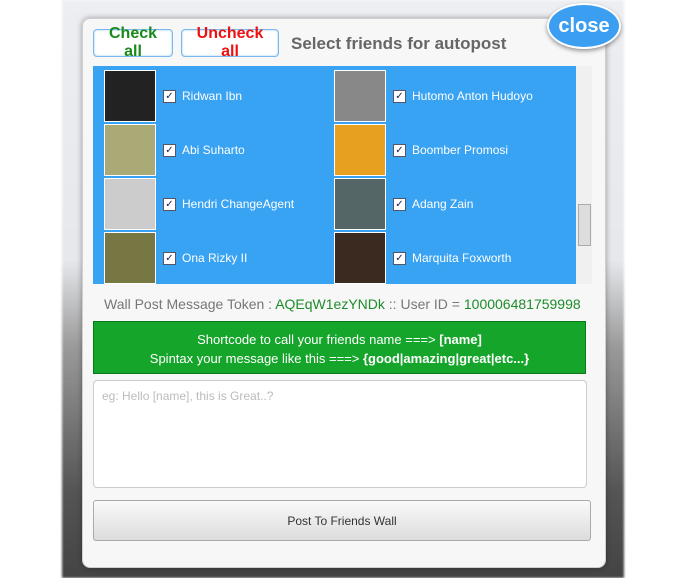 This screenshot has width=686, height=578. Describe the element at coordinates (472, 96) in the screenshot. I see `friend-name: Hutomo Anton Hudoyo` at that location.